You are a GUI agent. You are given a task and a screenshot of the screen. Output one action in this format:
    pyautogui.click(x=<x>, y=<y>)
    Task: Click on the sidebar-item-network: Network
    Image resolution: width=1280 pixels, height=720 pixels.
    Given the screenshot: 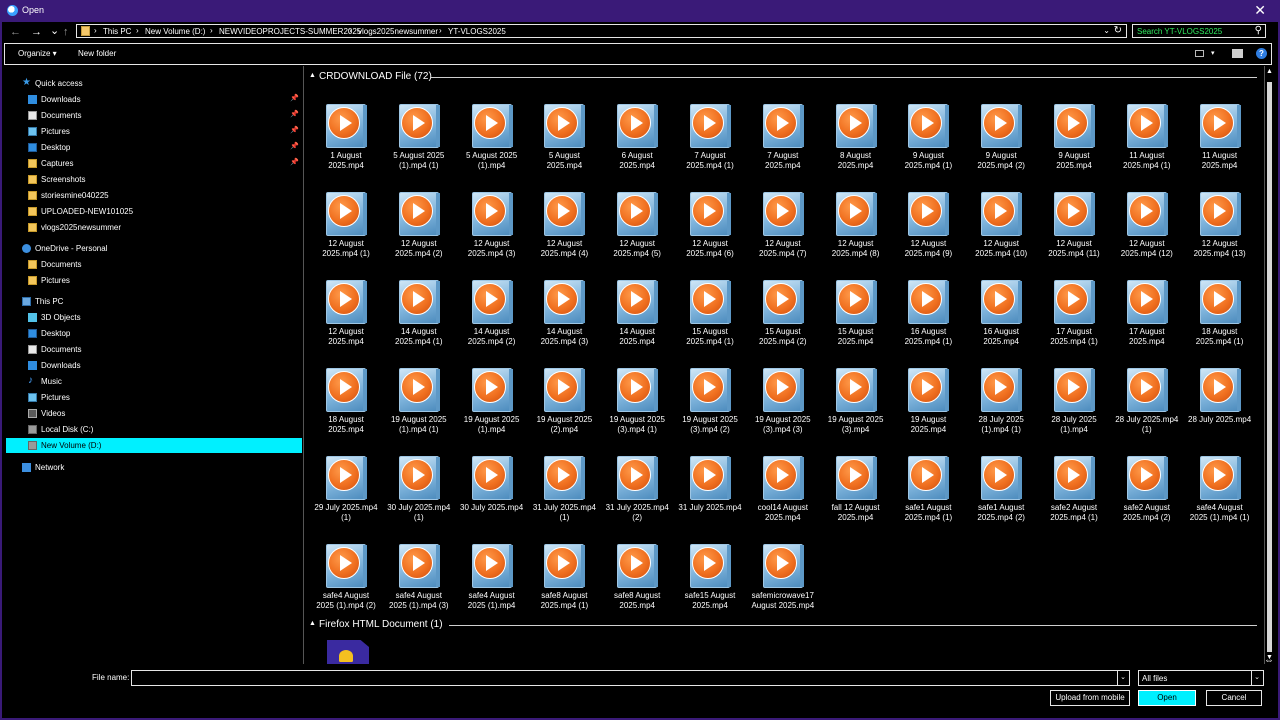 What is the action you would take?
    pyautogui.click(x=154, y=467)
    